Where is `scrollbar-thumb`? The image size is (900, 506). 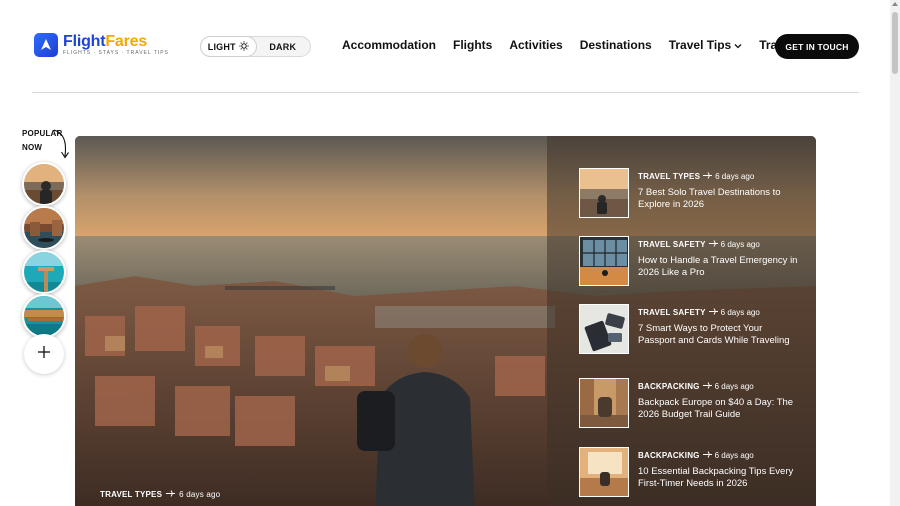 scrollbar-thumb is located at coordinates (895, 43).